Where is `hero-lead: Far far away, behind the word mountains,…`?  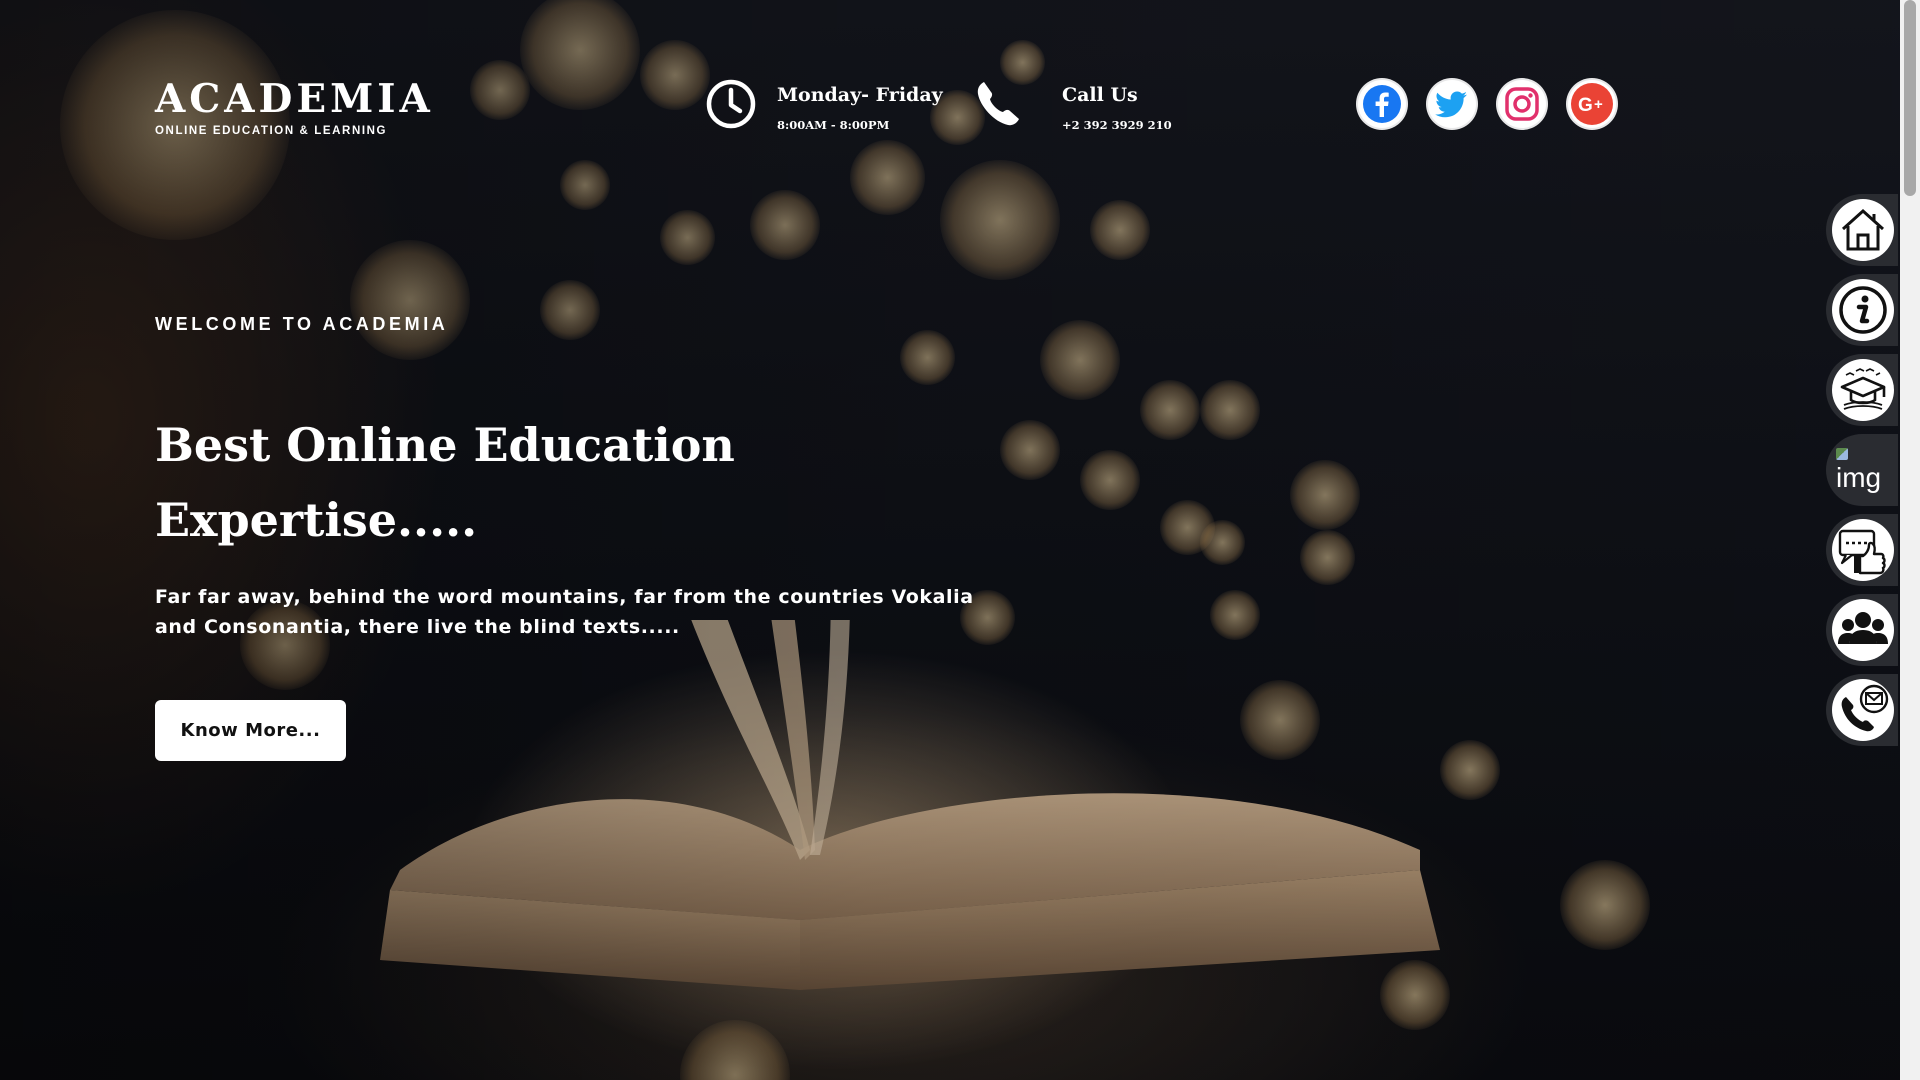
hero-lead: Far far away, behind the word mountains,… is located at coordinates (564, 612).